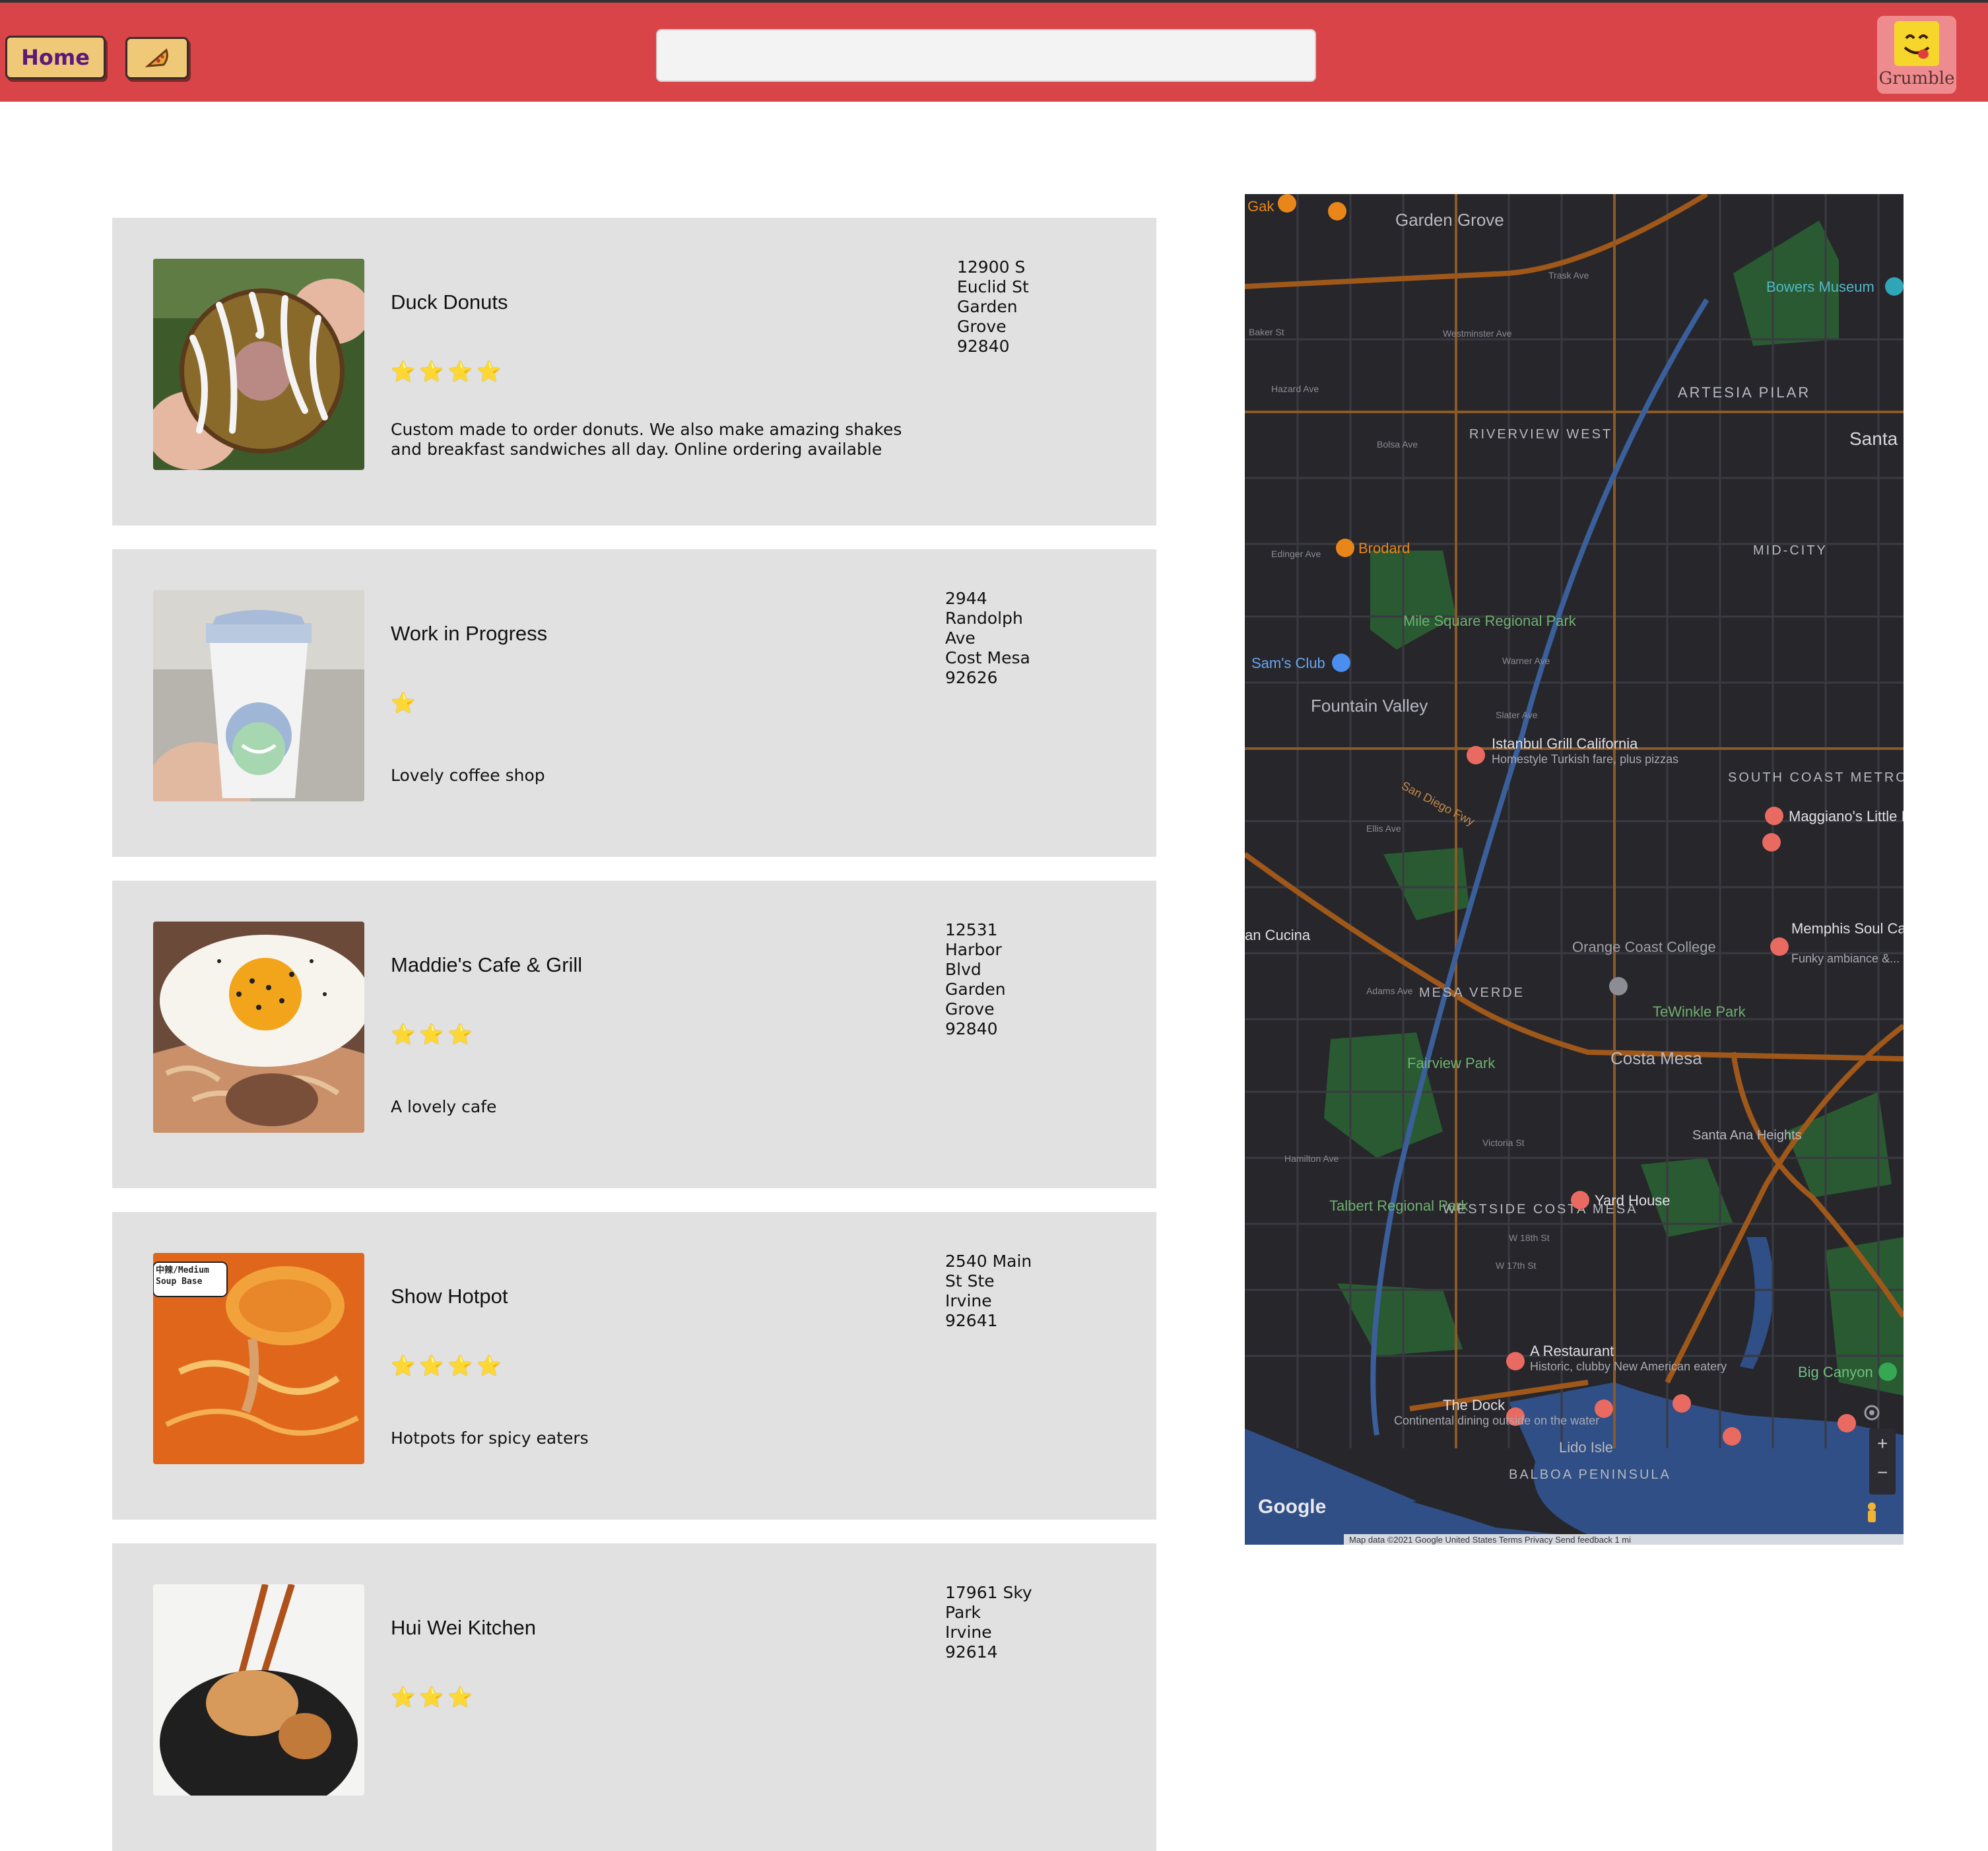 This screenshot has height=1851, width=1988. What do you see at coordinates (1503, 1142) in the screenshot?
I see `svg-text: Victoria St` at bounding box center [1503, 1142].